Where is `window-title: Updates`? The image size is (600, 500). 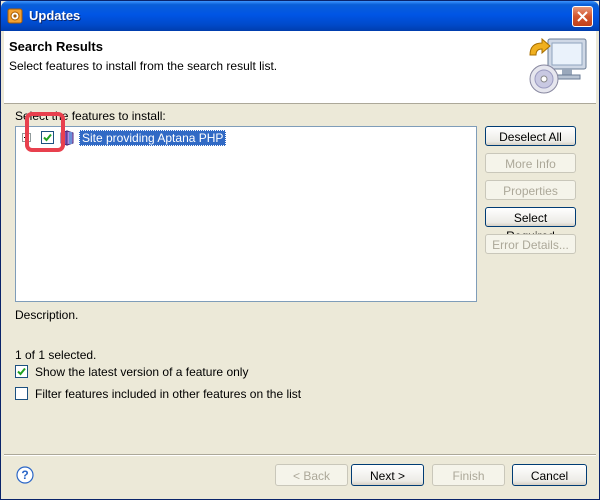
window-title: Updates is located at coordinates (55, 15).